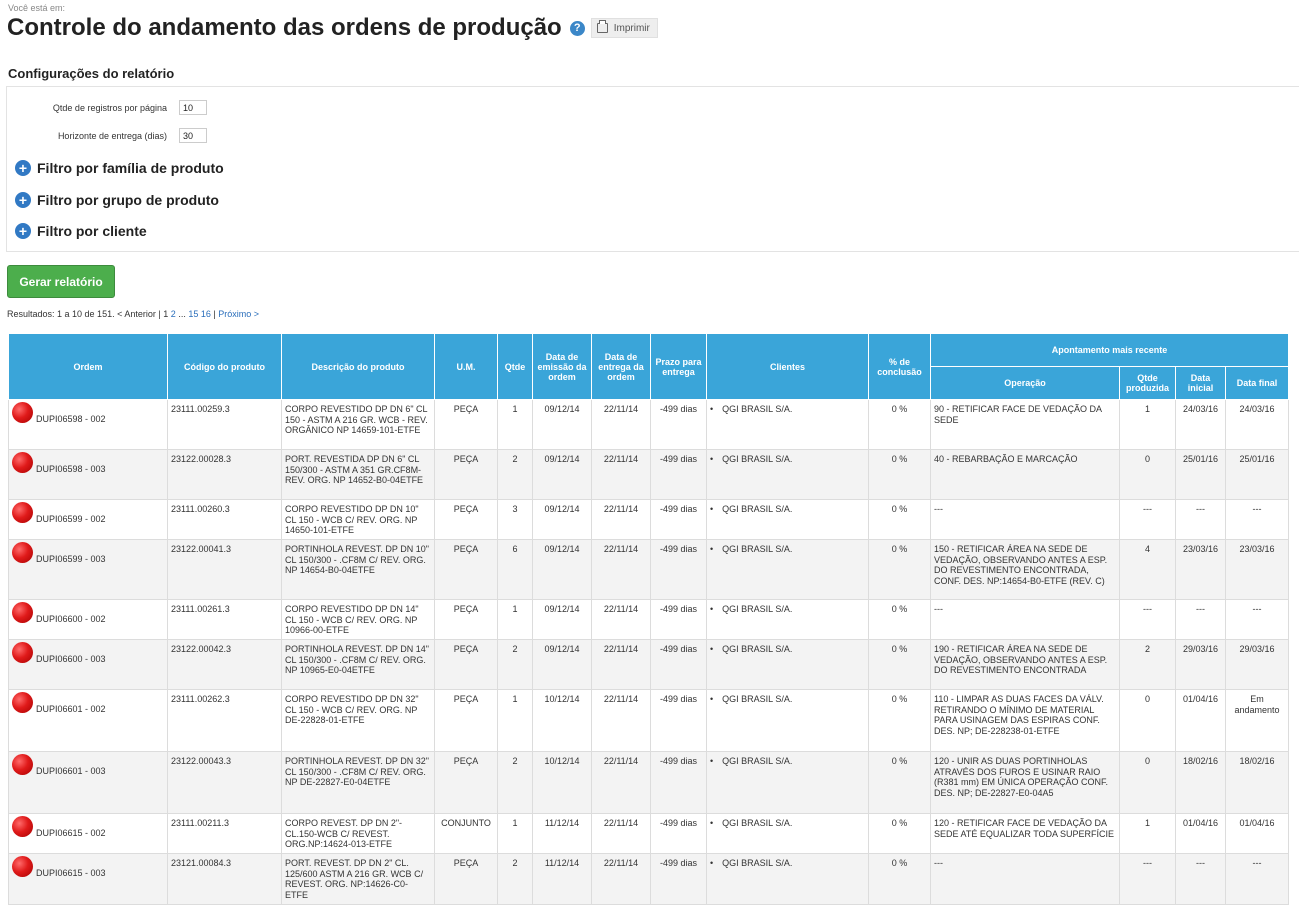  I want to click on order-number: DUPI06600 - 002, so click(71, 619).